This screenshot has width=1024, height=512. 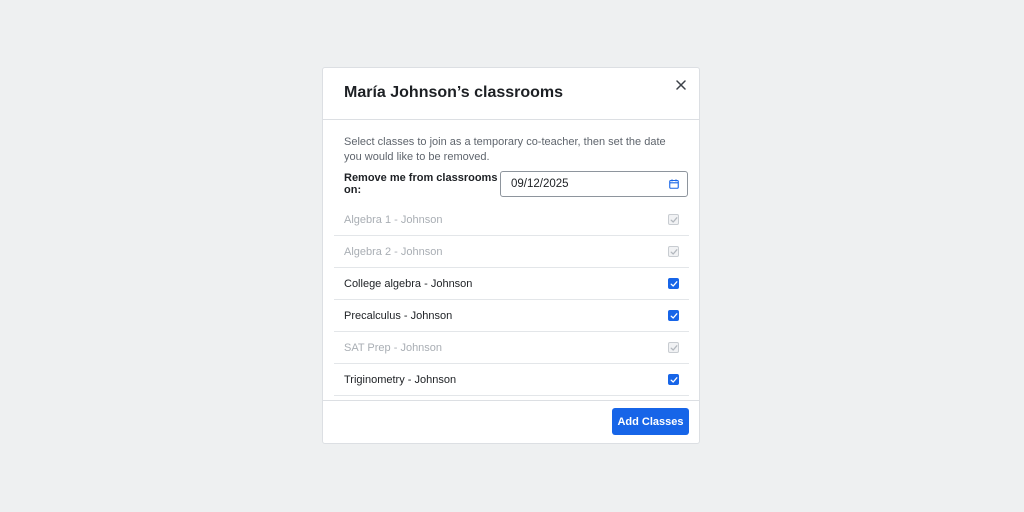 I want to click on class-name: Precalculus - Johnson, so click(x=398, y=315).